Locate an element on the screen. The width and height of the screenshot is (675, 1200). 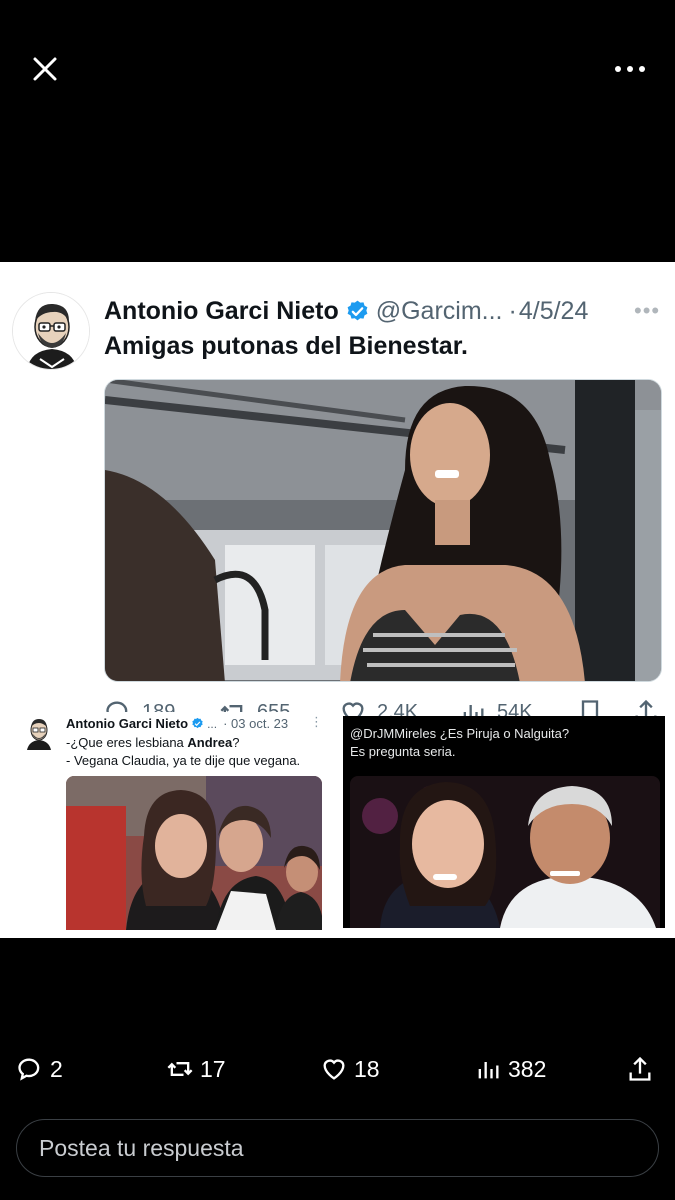
views-button: 382 is located at coordinates (510, 1069).